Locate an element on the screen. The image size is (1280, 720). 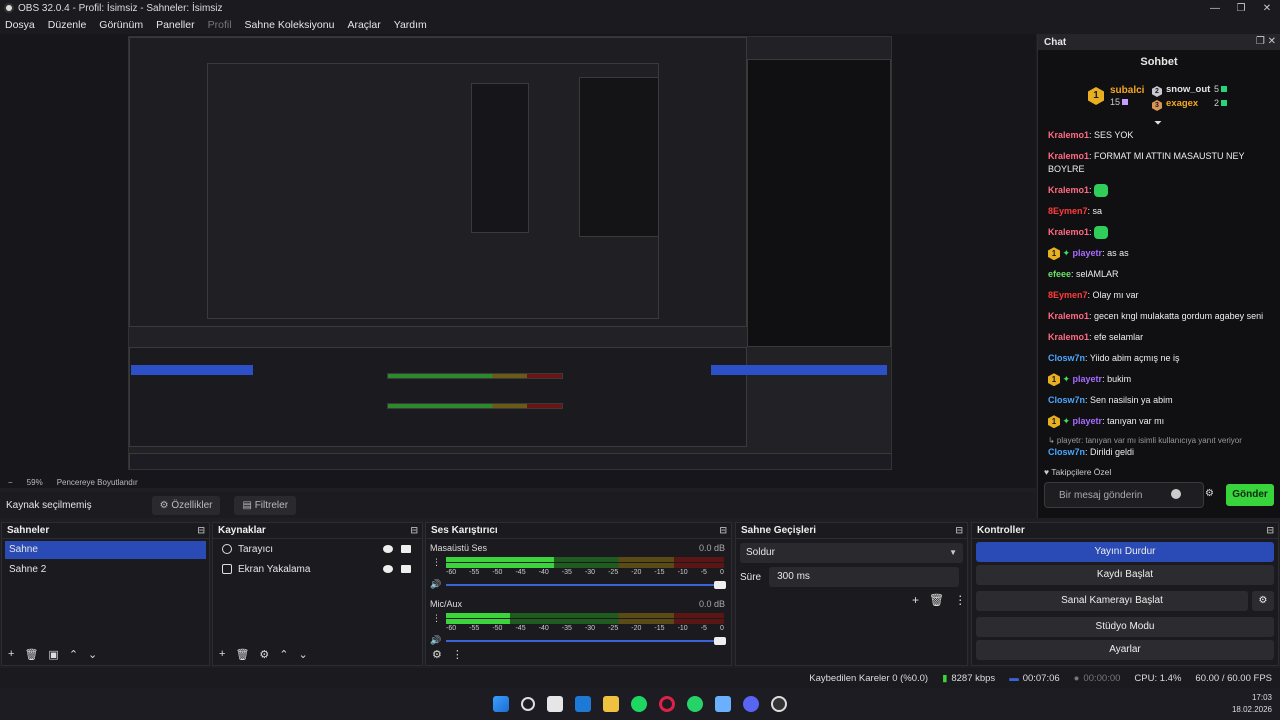
leader-name: snow_out is located at coordinates (1188, 89).